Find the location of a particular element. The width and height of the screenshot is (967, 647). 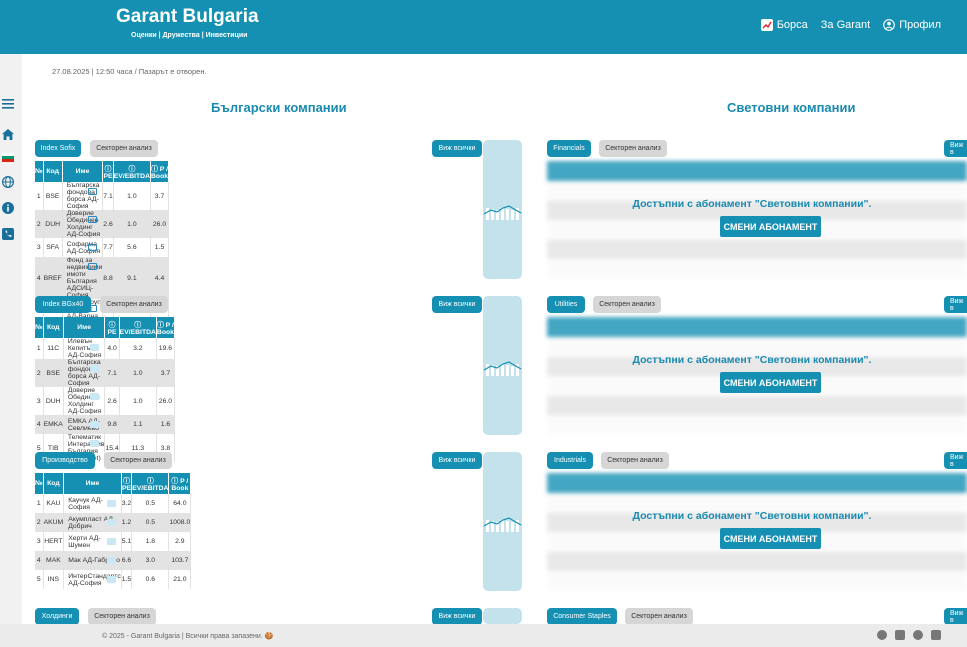

ticker-code: KAU is located at coordinates (54, 503).